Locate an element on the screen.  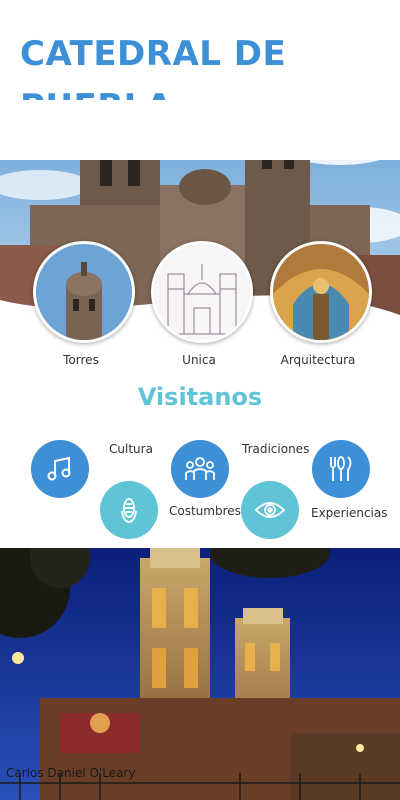
tower-photo is located at coordinates (84, 292).